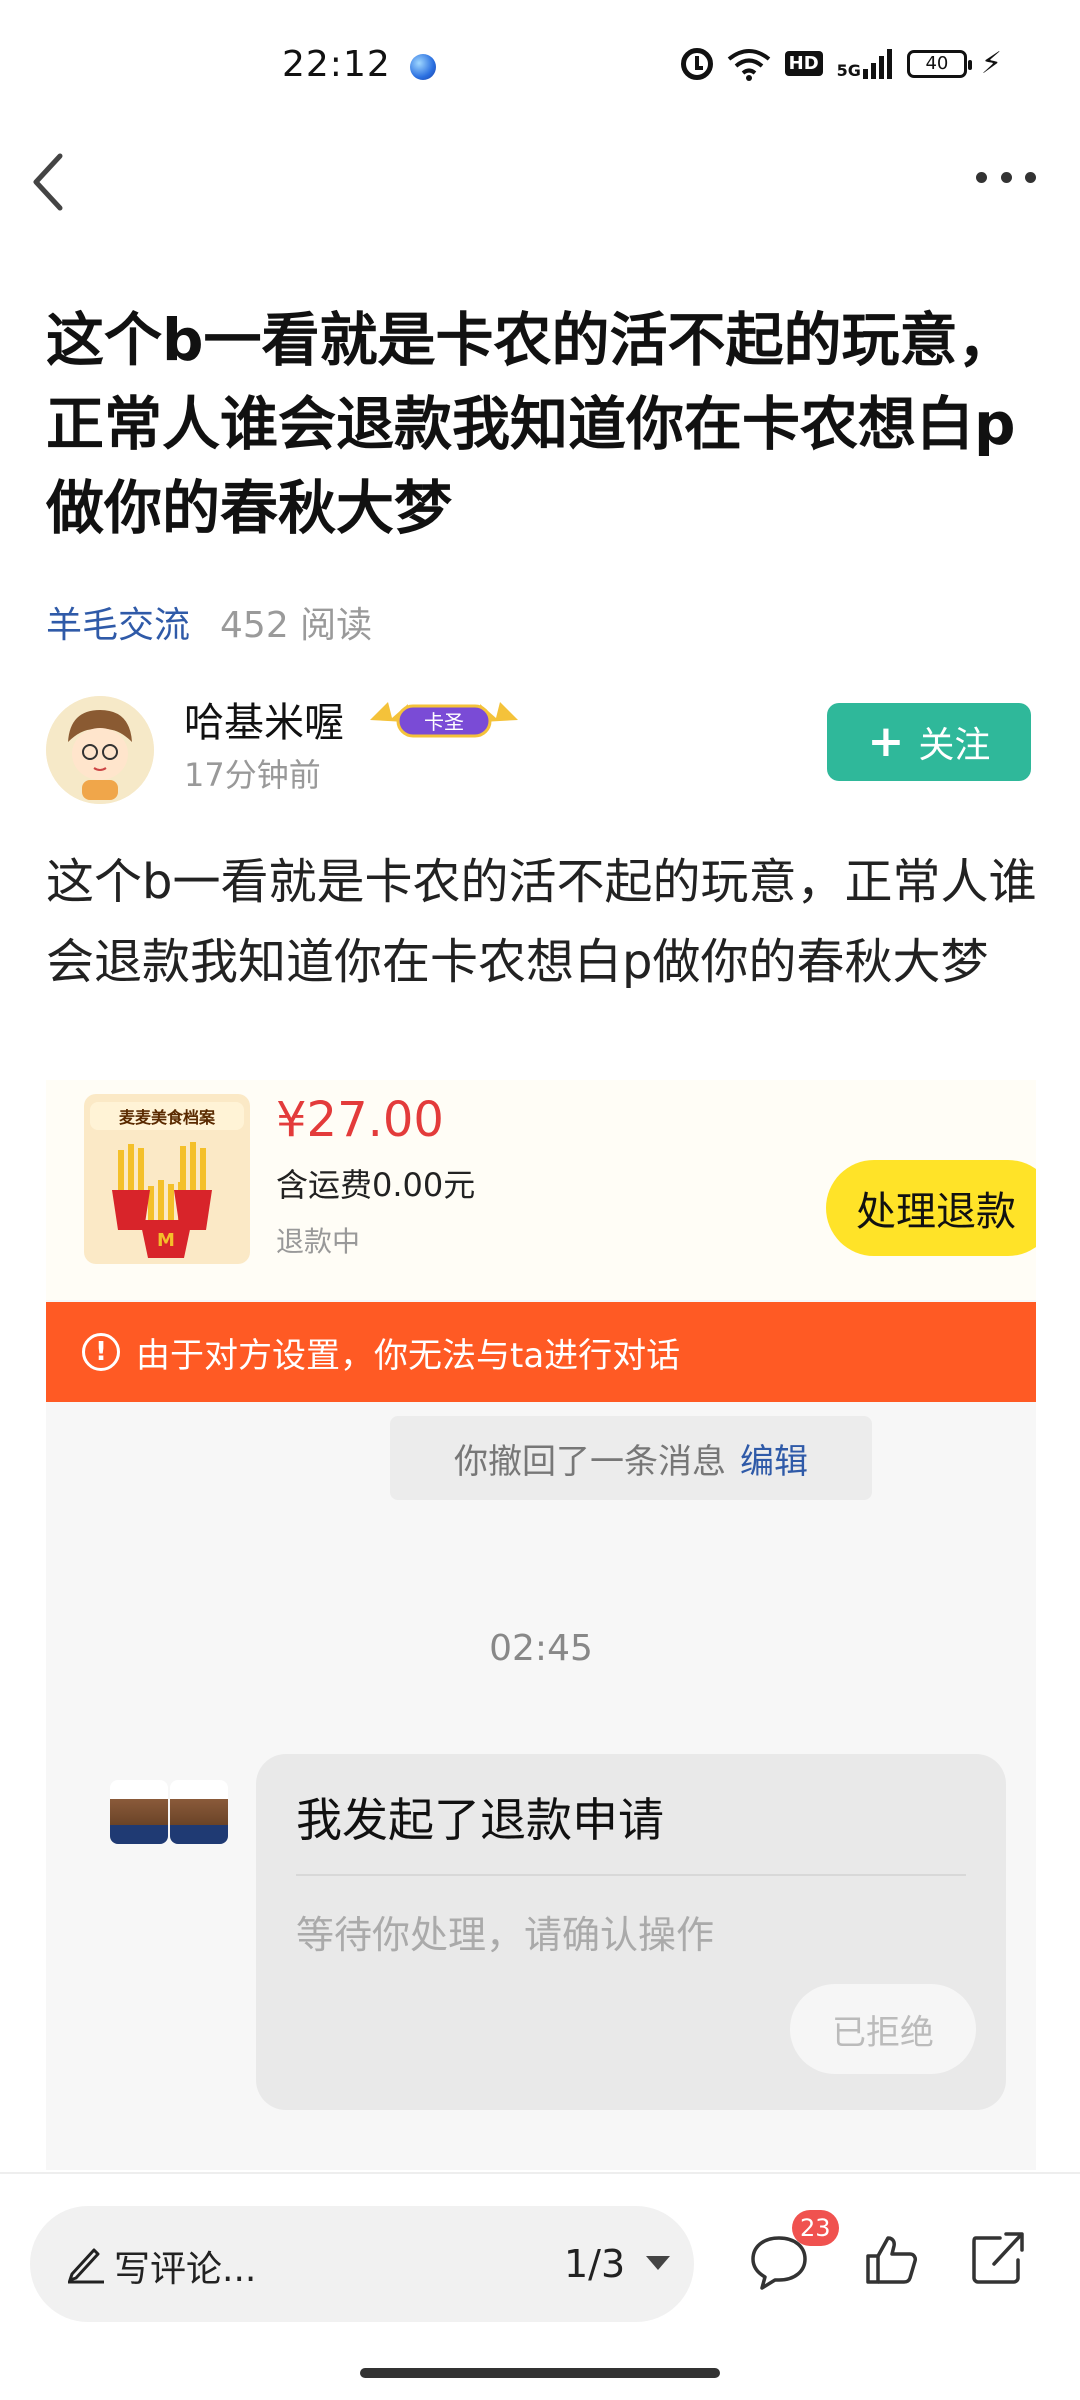 The height and width of the screenshot is (2400, 1080). Describe the element at coordinates (540, 67) in the screenshot. I see `status-bar: 22:12 HD 5G 40 ⚡` at that location.